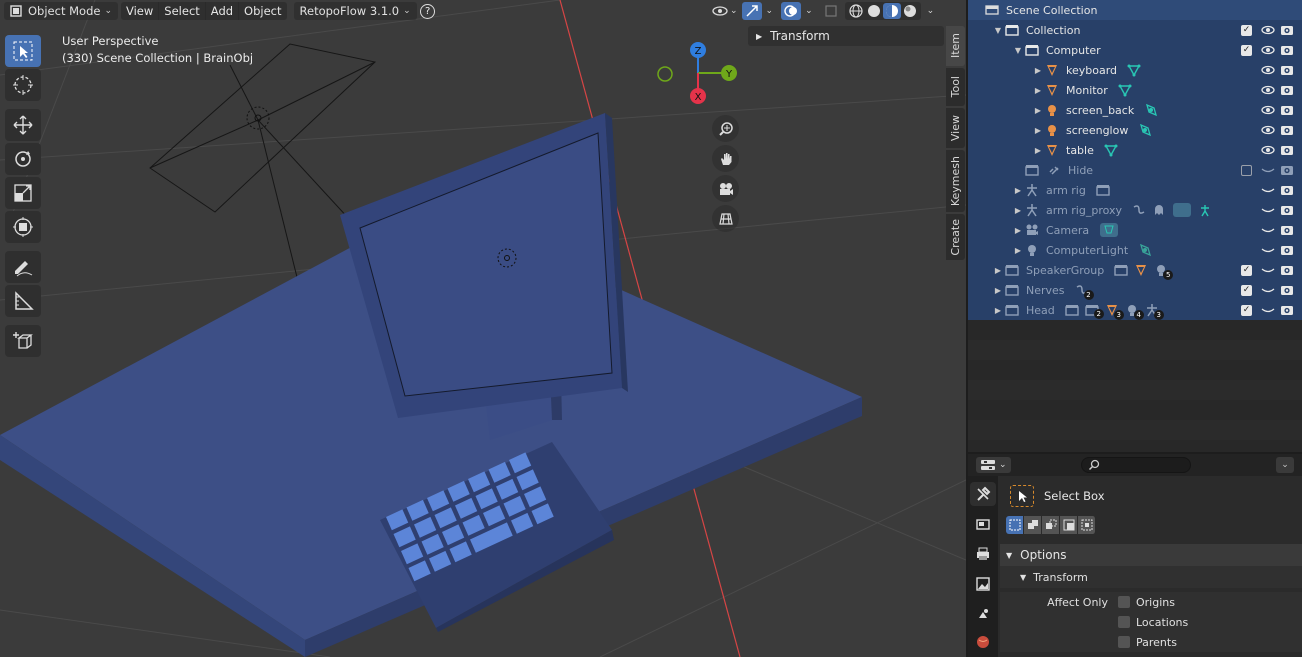  What do you see at coordinates (983, 614) in the screenshot?
I see `tab-scene` at bounding box center [983, 614].